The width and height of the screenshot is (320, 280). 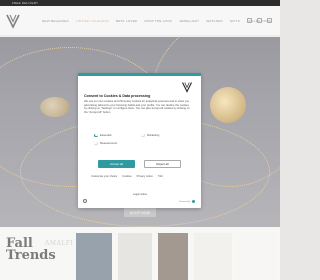 I want to click on accept-all-button: Accept all, so click(x=116, y=164).